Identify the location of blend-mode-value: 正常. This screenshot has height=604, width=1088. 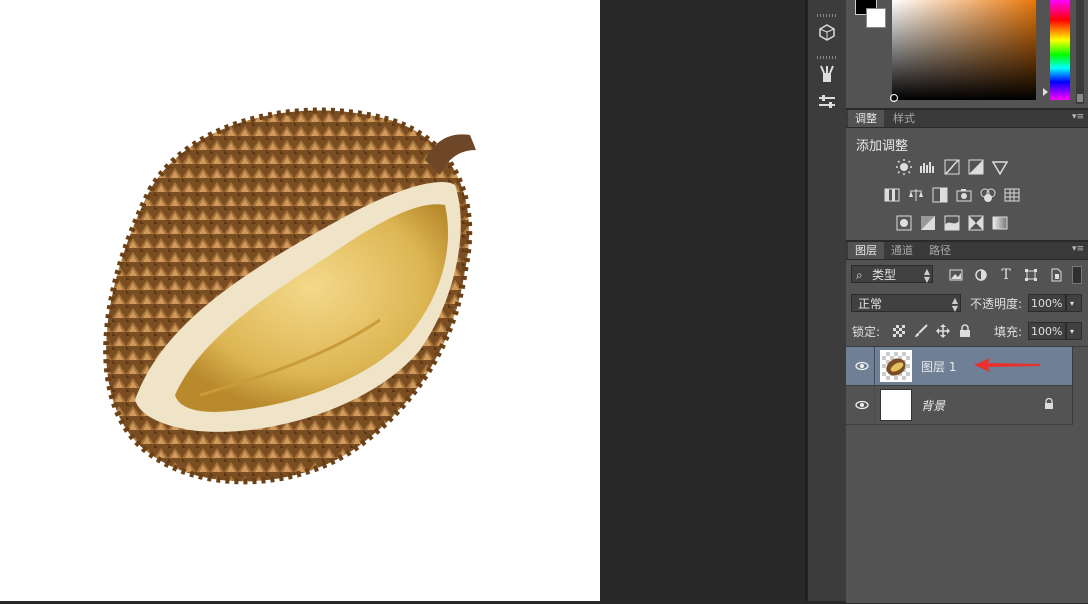
(870, 304).